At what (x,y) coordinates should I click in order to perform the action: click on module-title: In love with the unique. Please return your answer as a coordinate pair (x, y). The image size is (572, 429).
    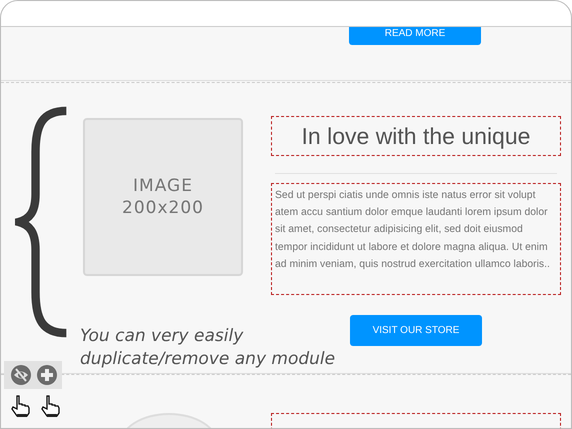
    Looking at the image, I should click on (416, 136).